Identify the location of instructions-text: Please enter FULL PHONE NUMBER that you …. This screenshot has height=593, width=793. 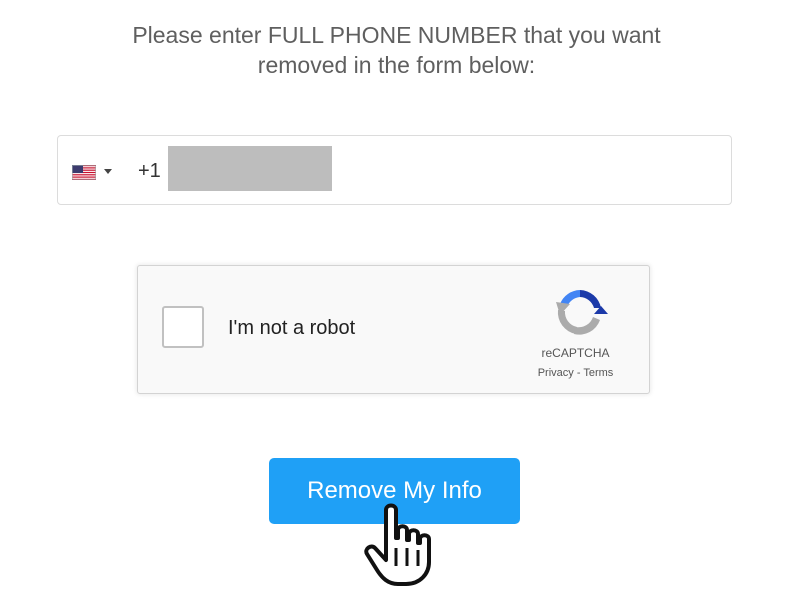
(396, 50).